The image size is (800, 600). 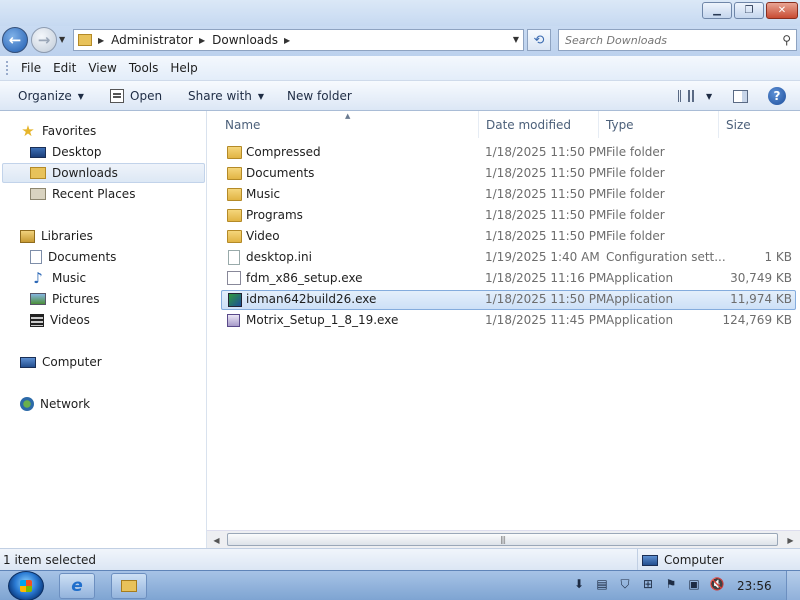 What do you see at coordinates (694, 560) in the screenshot?
I see `status-location-label: Computer` at bounding box center [694, 560].